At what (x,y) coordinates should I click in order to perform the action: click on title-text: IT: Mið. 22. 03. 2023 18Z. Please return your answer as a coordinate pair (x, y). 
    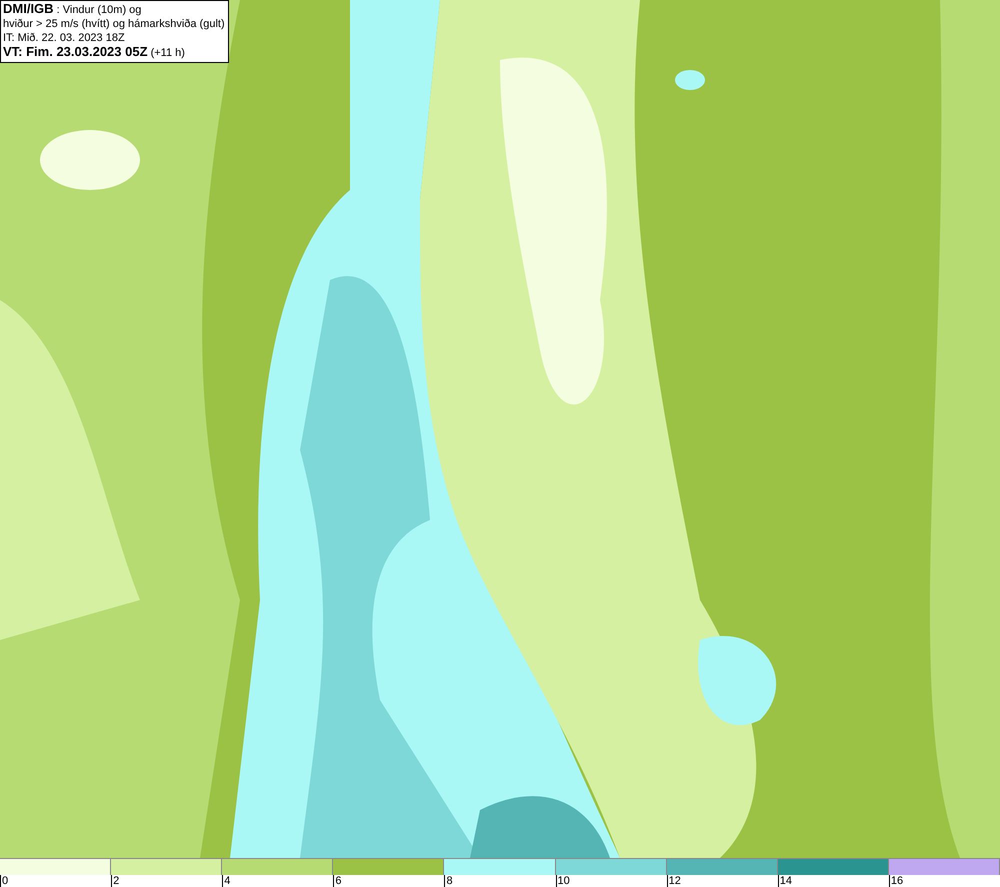
    Looking at the image, I should click on (64, 38).